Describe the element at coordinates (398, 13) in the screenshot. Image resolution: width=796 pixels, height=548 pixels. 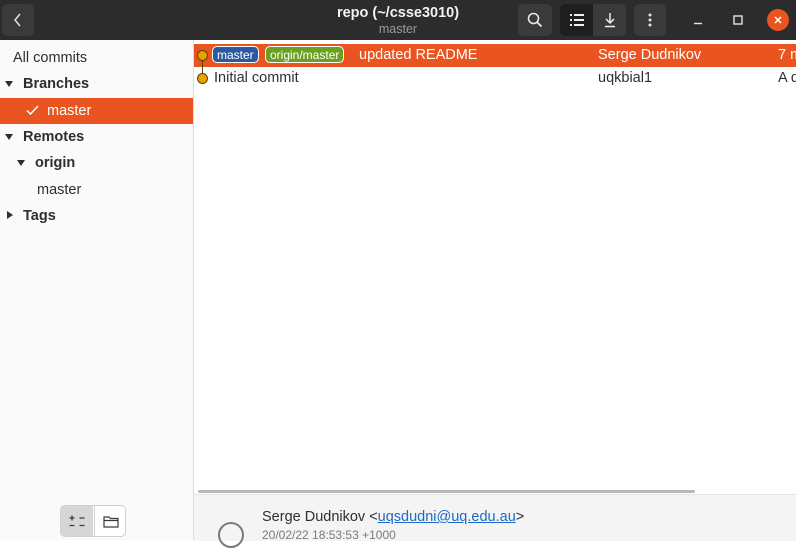
I see `window-title: repo (~/csse3010)` at that location.